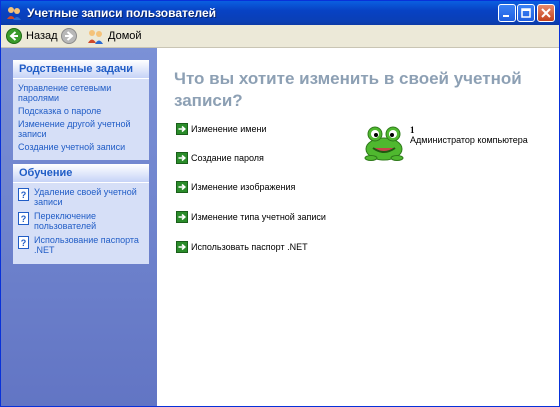  Describe the element at coordinates (249, 247) in the screenshot. I see `option-label: Использовать паспорт .NET` at that location.